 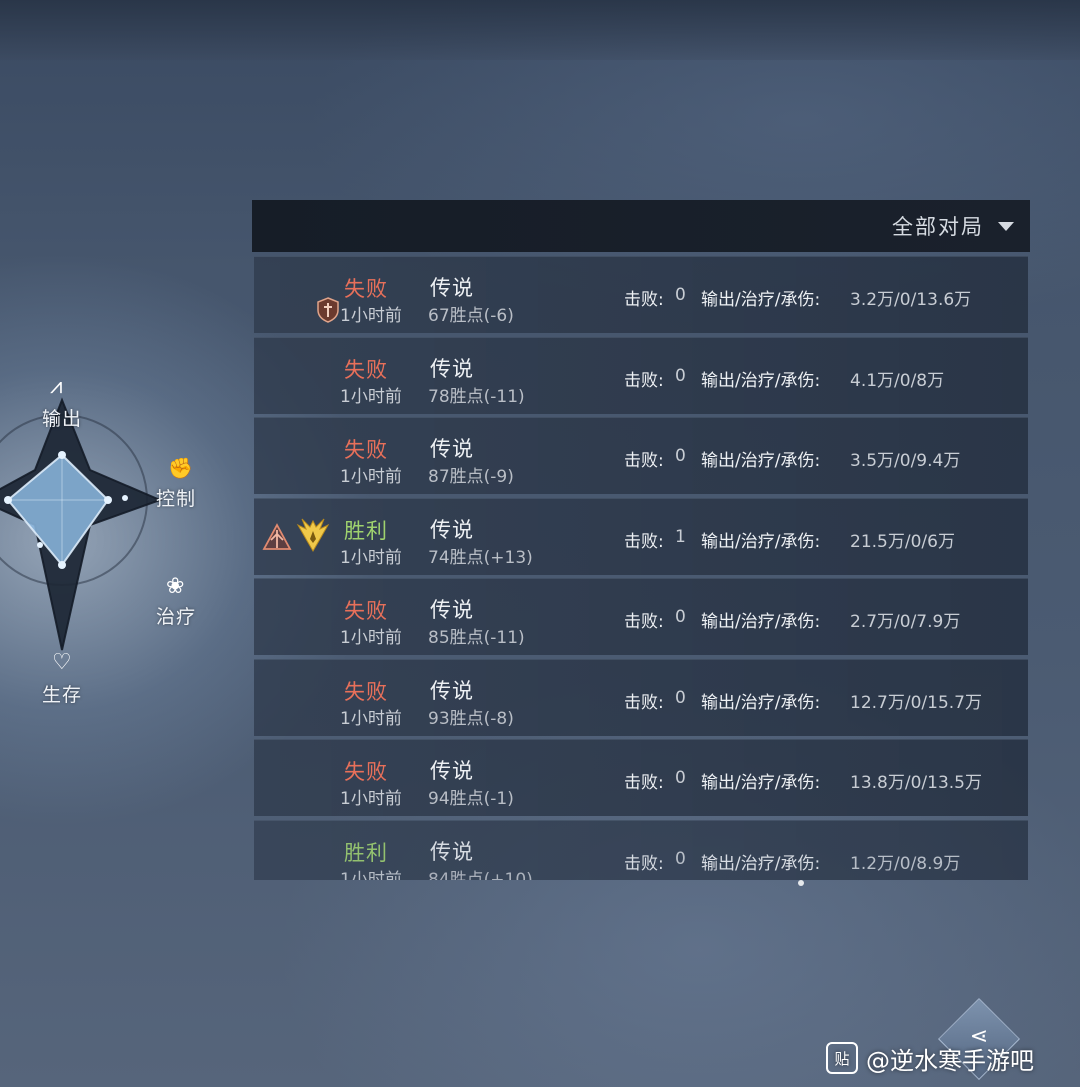 I want to click on stats-value: 2.7万/0/7.9万, so click(x=905, y=622).